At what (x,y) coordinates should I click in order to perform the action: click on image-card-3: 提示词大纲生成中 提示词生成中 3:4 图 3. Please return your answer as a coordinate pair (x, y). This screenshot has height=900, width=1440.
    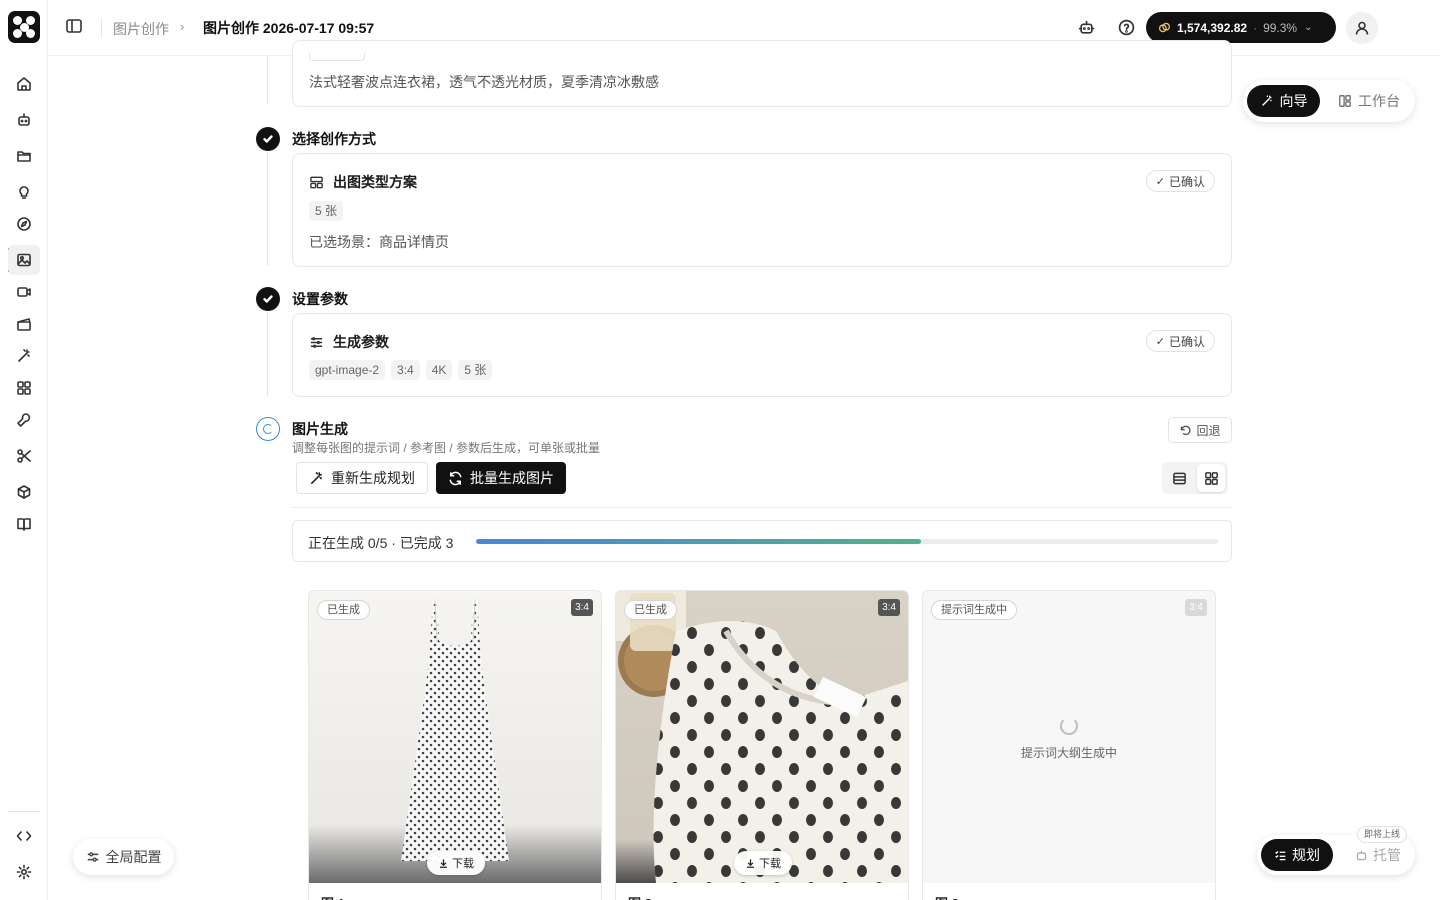
    Looking at the image, I should click on (1069, 745).